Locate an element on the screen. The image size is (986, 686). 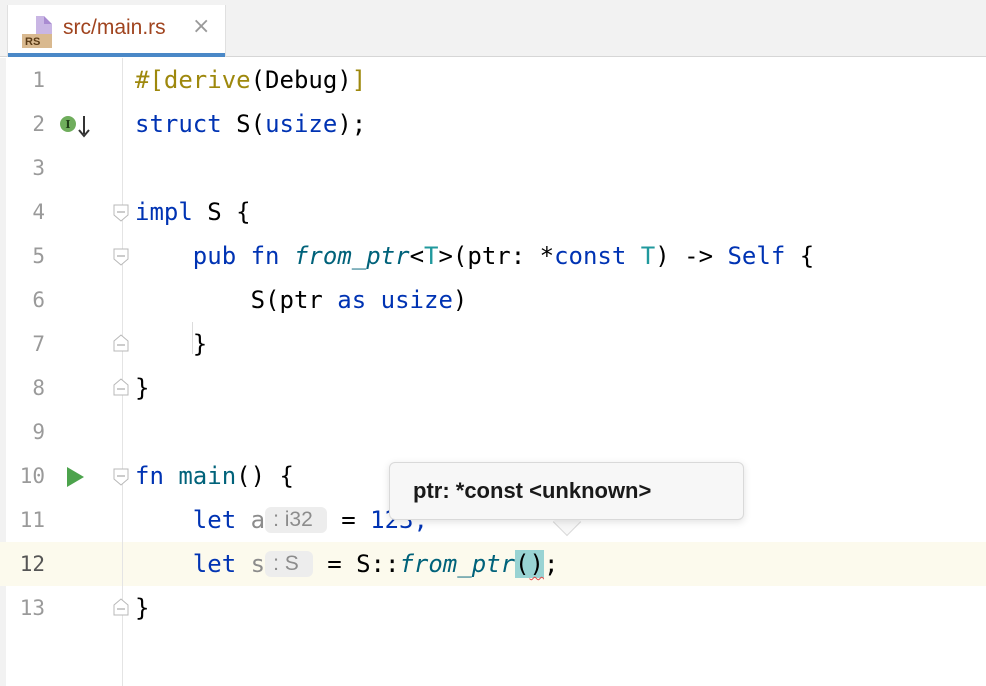
keyword-impl: impl is located at coordinates (164, 212).